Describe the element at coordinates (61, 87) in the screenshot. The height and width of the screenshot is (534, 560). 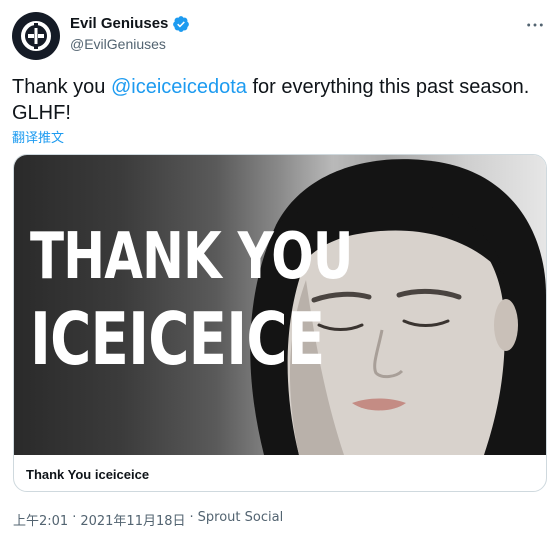
I see `tweet-text-before: Thank you` at that location.